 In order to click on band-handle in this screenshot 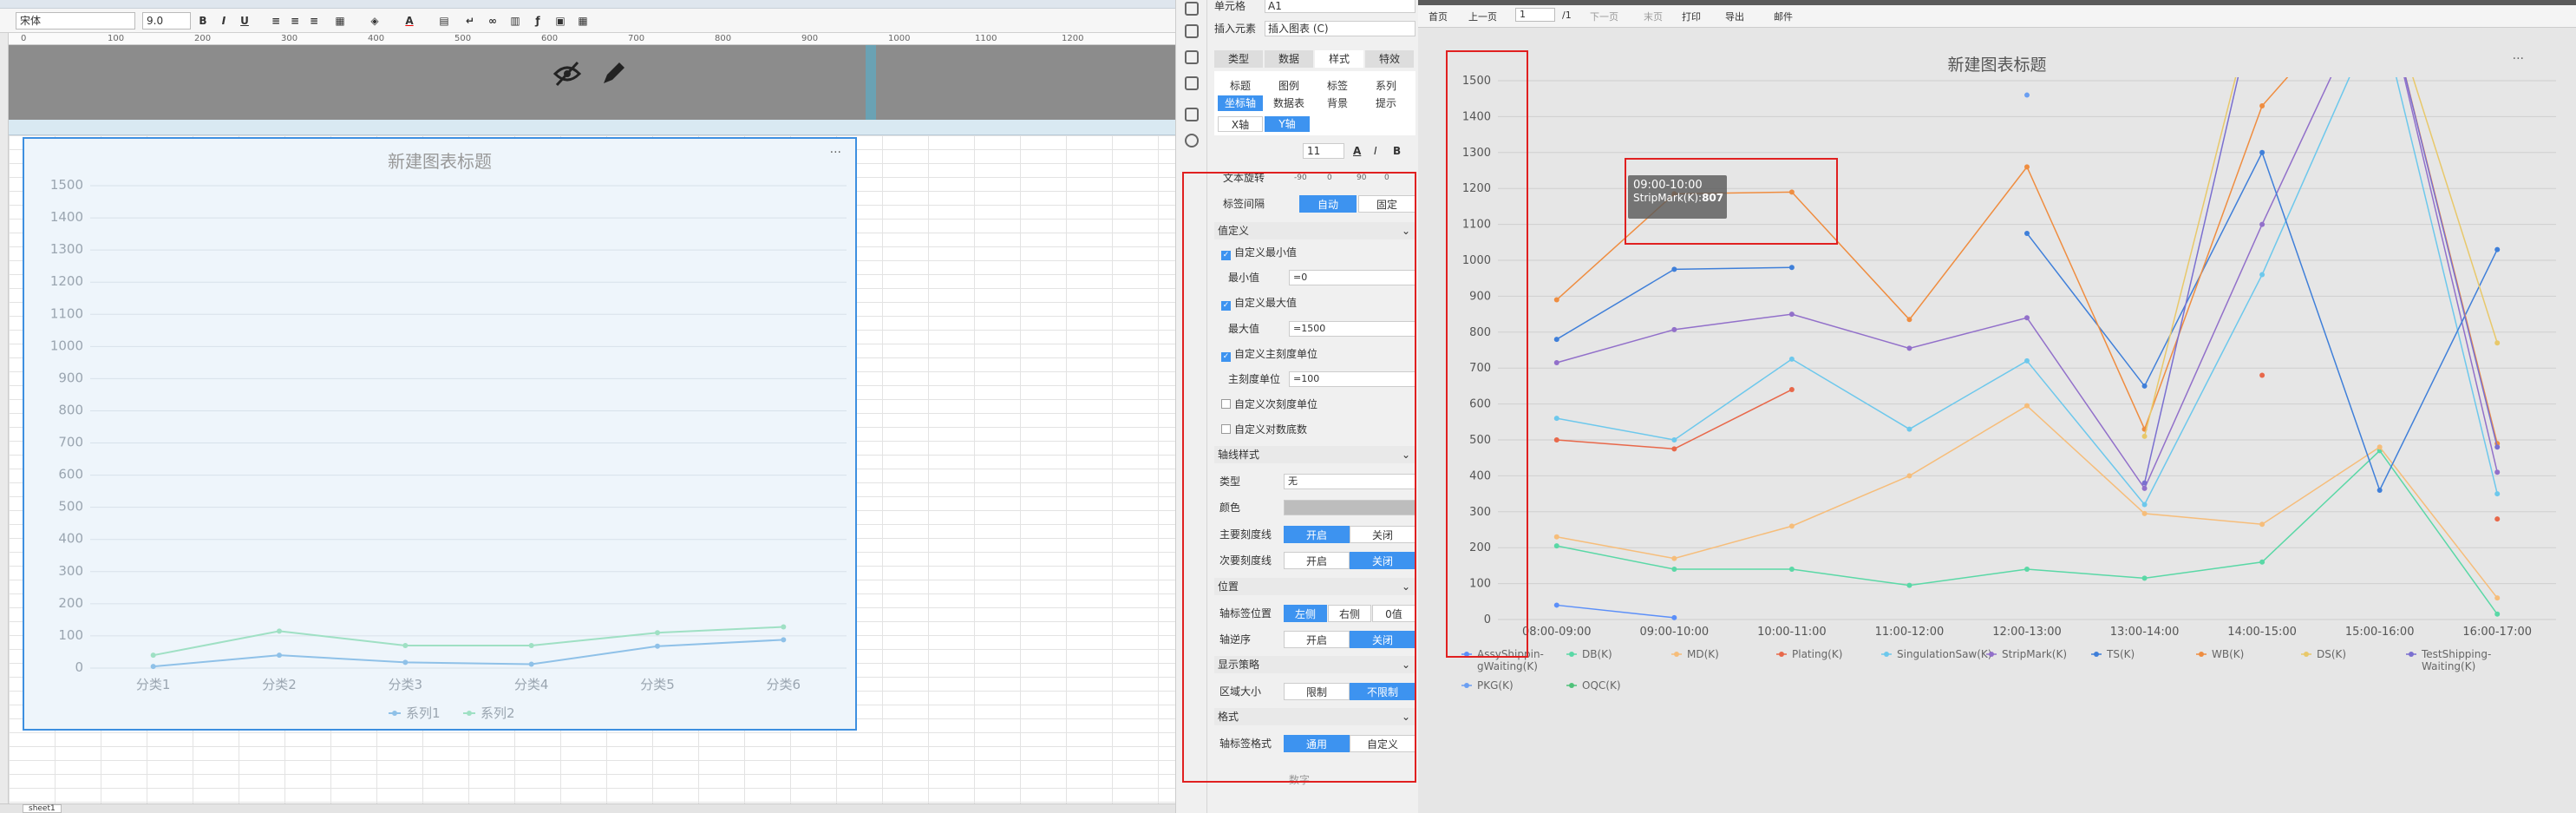, I will do `click(871, 82)`.